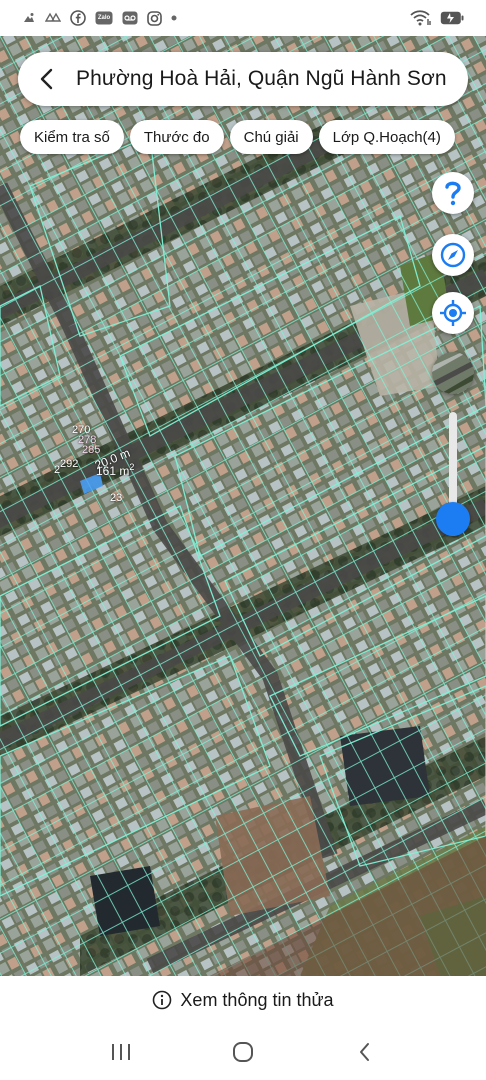 The width and height of the screenshot is (486, 1080). Describe the element at coordinates (453, 518) in the screenshot. I see `opacity-slider-thumb` at that location.